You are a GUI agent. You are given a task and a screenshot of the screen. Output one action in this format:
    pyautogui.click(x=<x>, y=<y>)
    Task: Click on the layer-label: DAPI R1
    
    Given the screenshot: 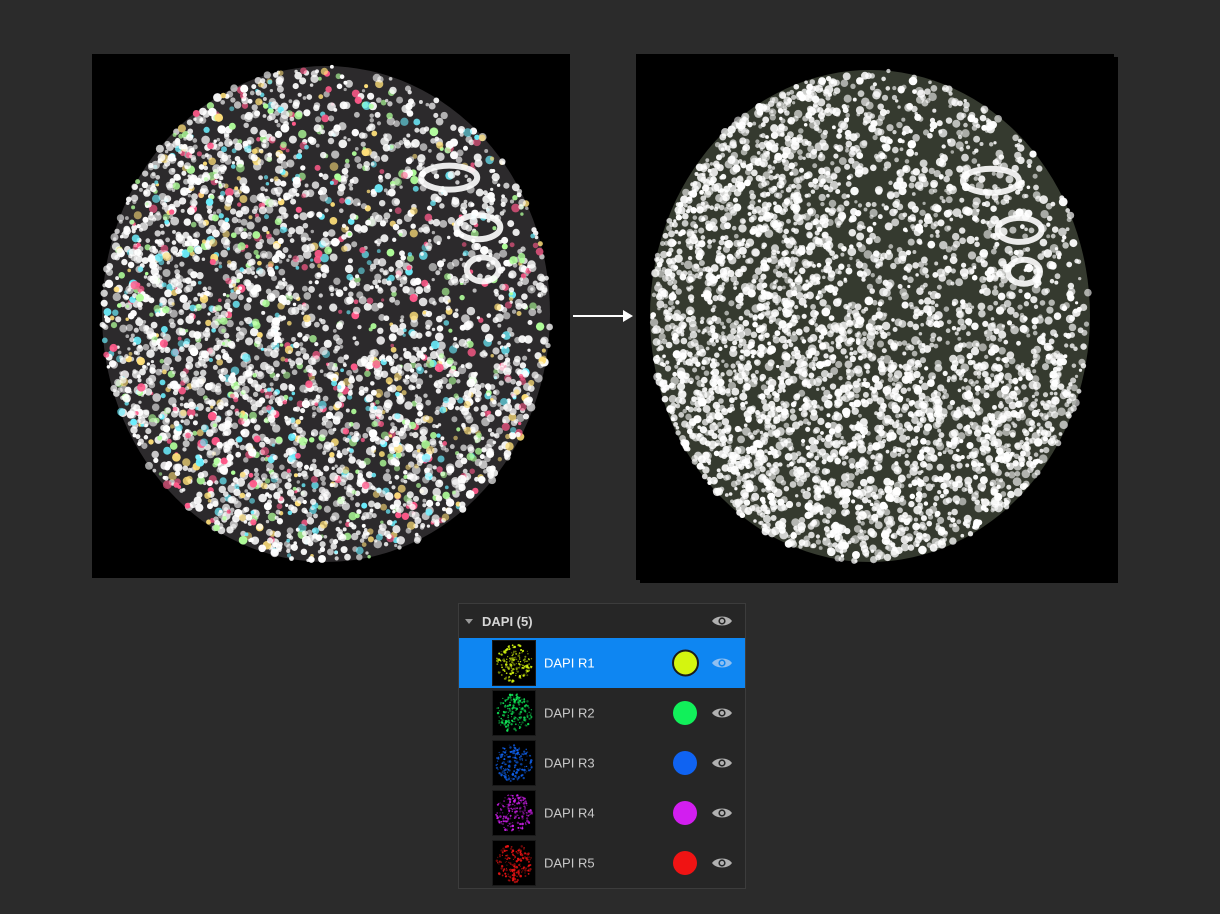 What is the action you would take?
    pyautogui.click(x=569, y=663)
    